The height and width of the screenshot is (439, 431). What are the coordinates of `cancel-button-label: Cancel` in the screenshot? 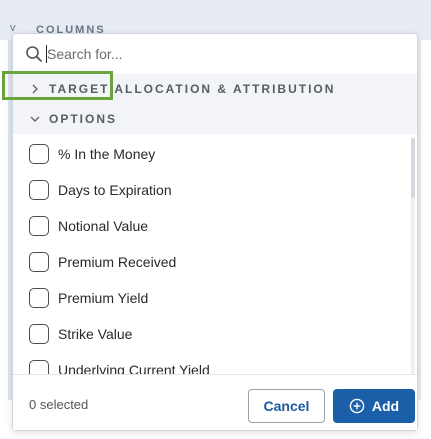 It's located at (286, 406).